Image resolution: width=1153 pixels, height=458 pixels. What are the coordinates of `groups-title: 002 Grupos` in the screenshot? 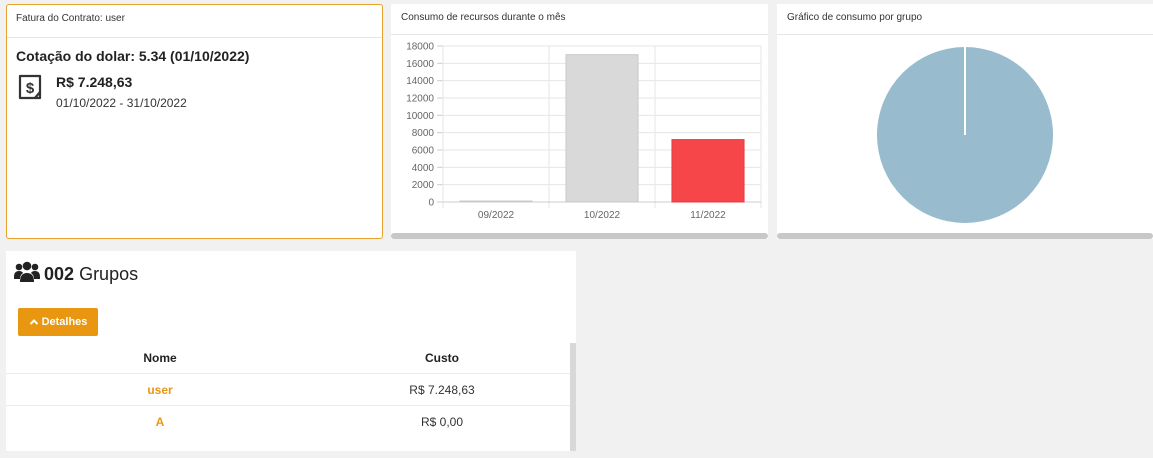 It's located at (76, 273).